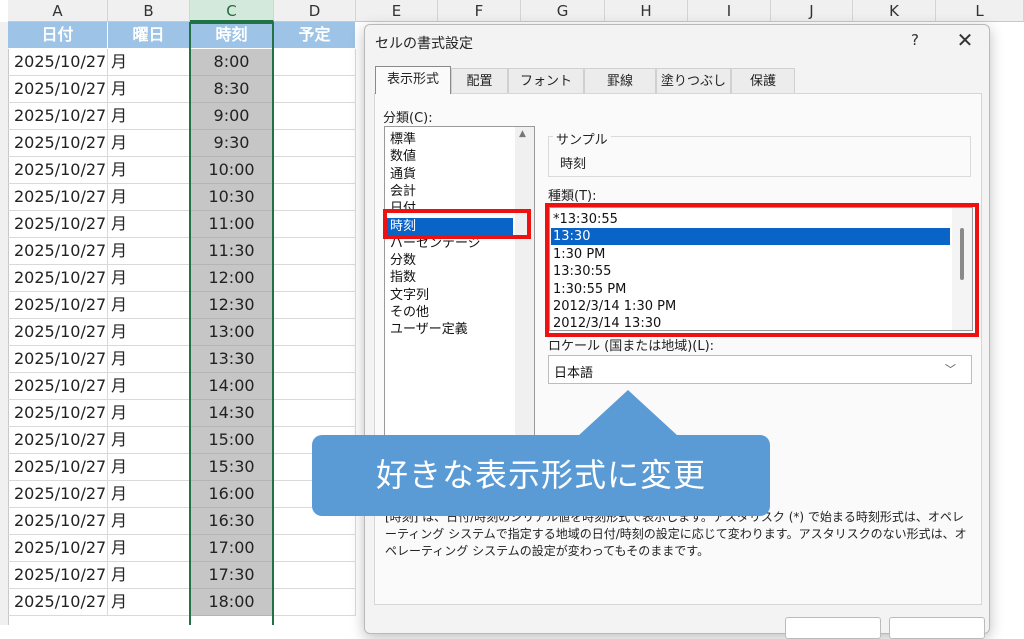 Image resolution: width=1024 pixels, height=639 pixels. I want to click on help-button: ?, so click(915, 40).